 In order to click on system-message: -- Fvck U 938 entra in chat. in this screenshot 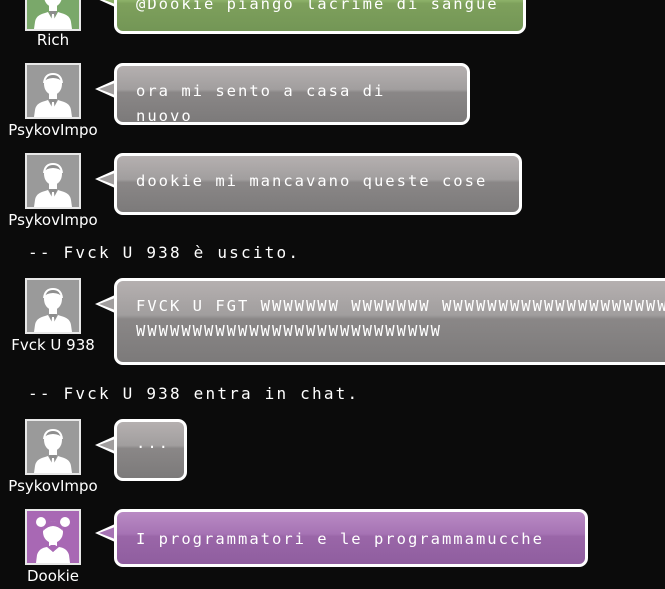, I will do `click(194, 393)`.